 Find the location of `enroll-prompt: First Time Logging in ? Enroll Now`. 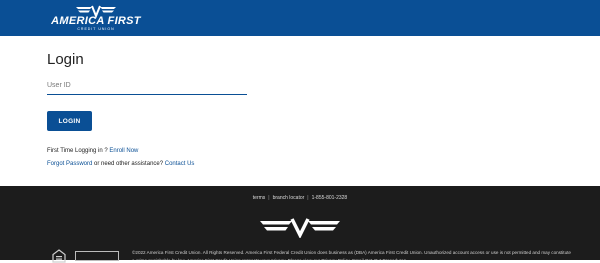

enroll-prompt: First Time Logging in ? Enroll Now is located at coordinates (92, 151).